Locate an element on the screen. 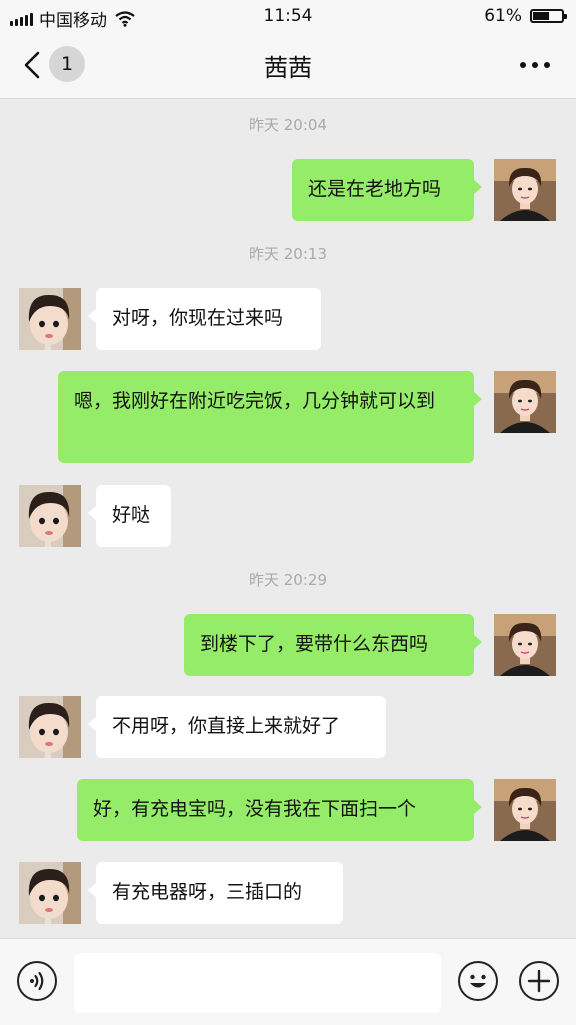 The image size is (576, 1025). message-text: 不用呀，你直接上来就好了 is located at coordinates (226, 726).